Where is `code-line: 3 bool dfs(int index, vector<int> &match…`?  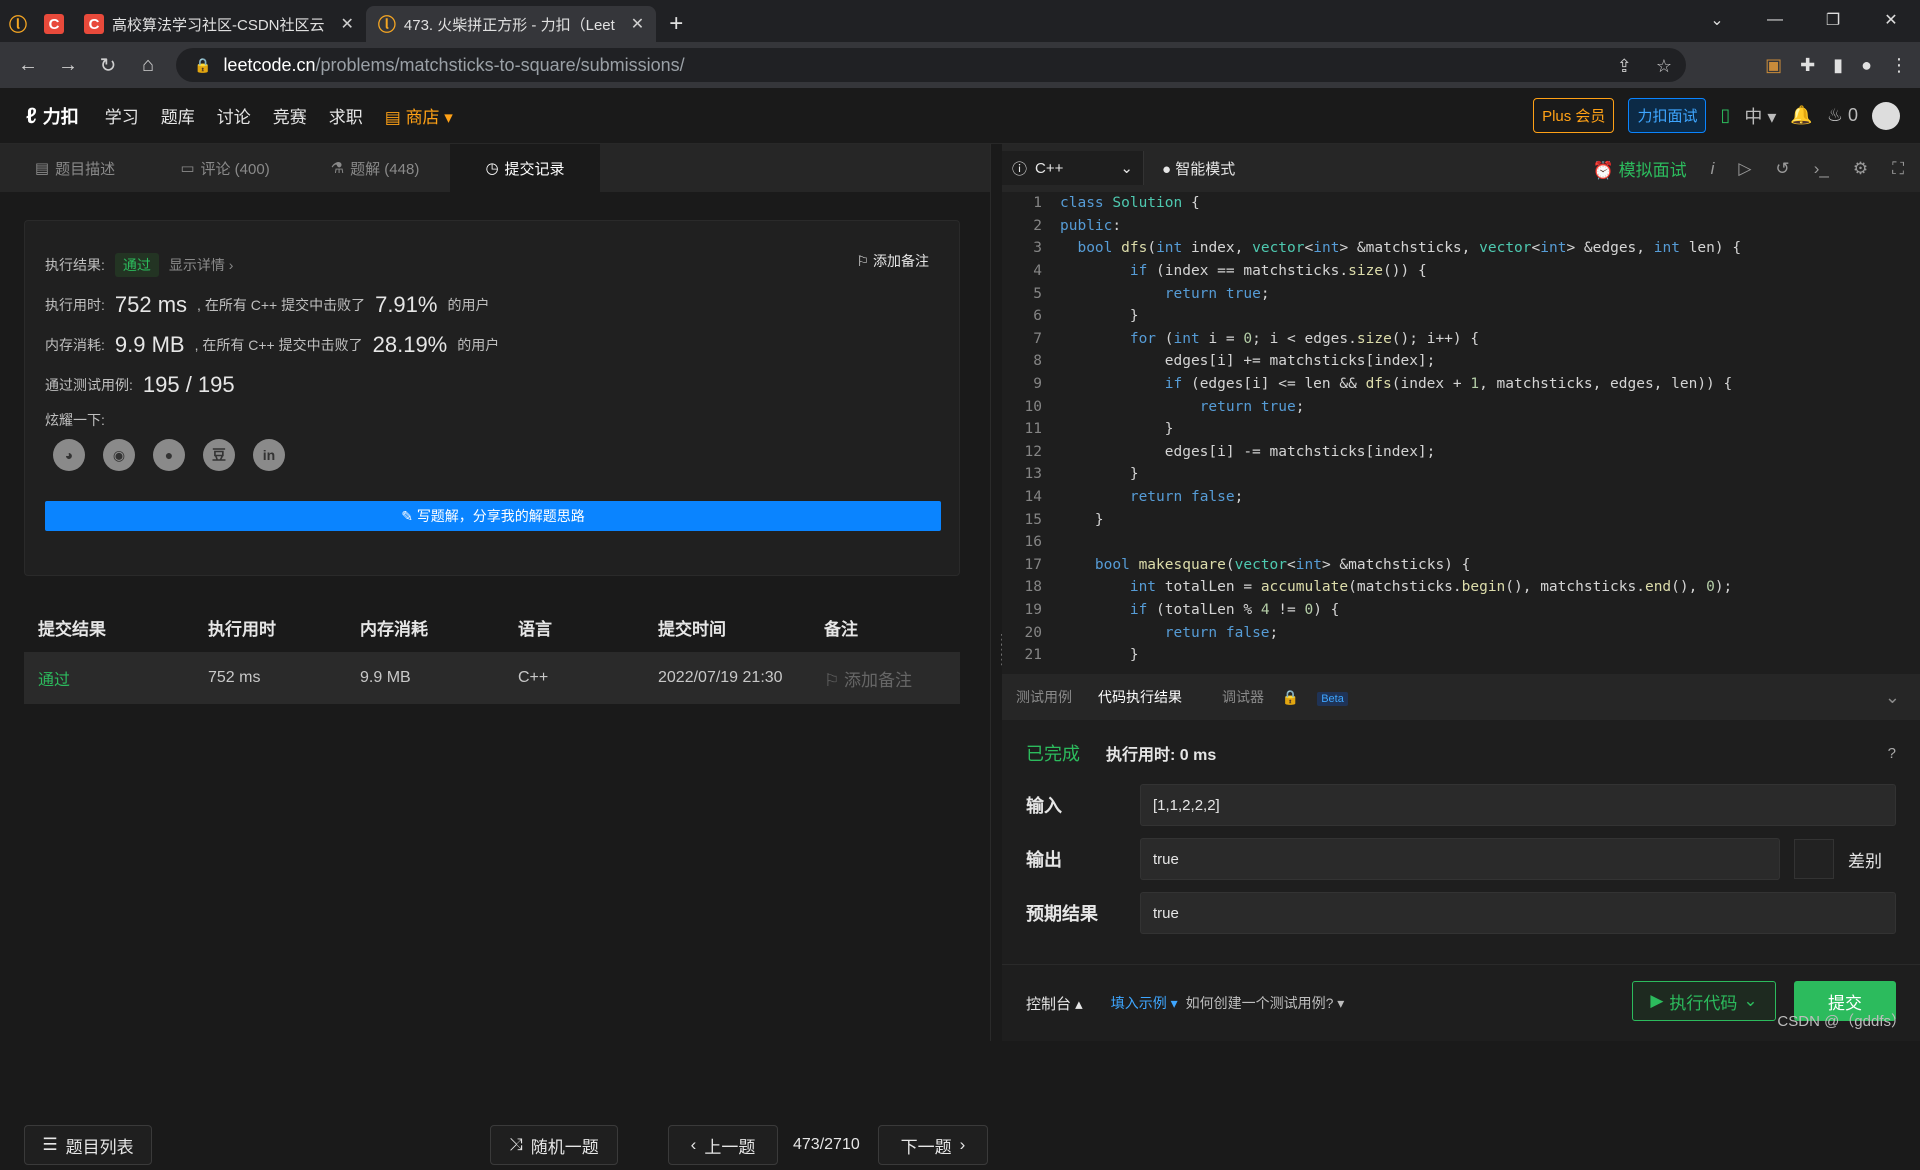
code-line: 3 bool dfs(int index, vector<int> &match… is located at coordinates (1461, 248).